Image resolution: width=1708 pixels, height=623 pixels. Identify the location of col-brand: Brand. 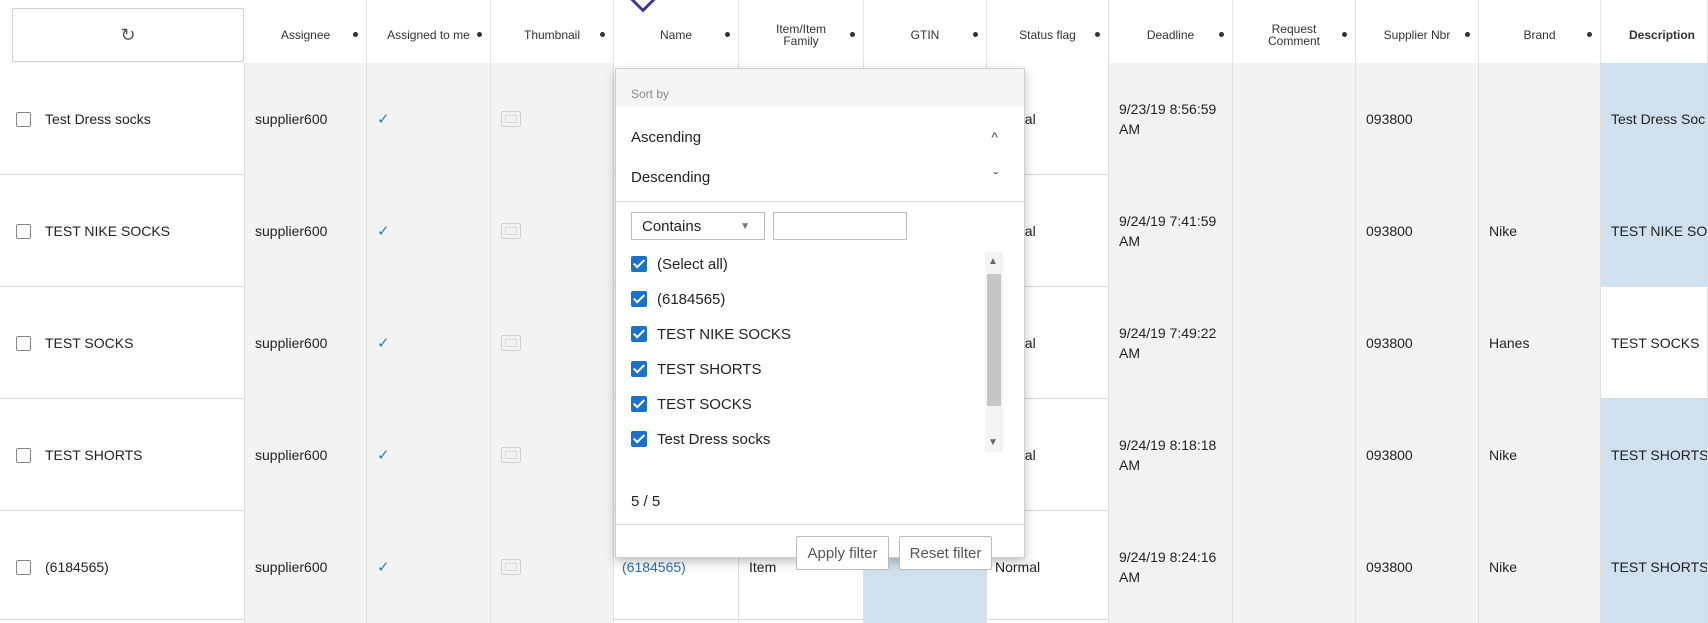
(1540, 35).